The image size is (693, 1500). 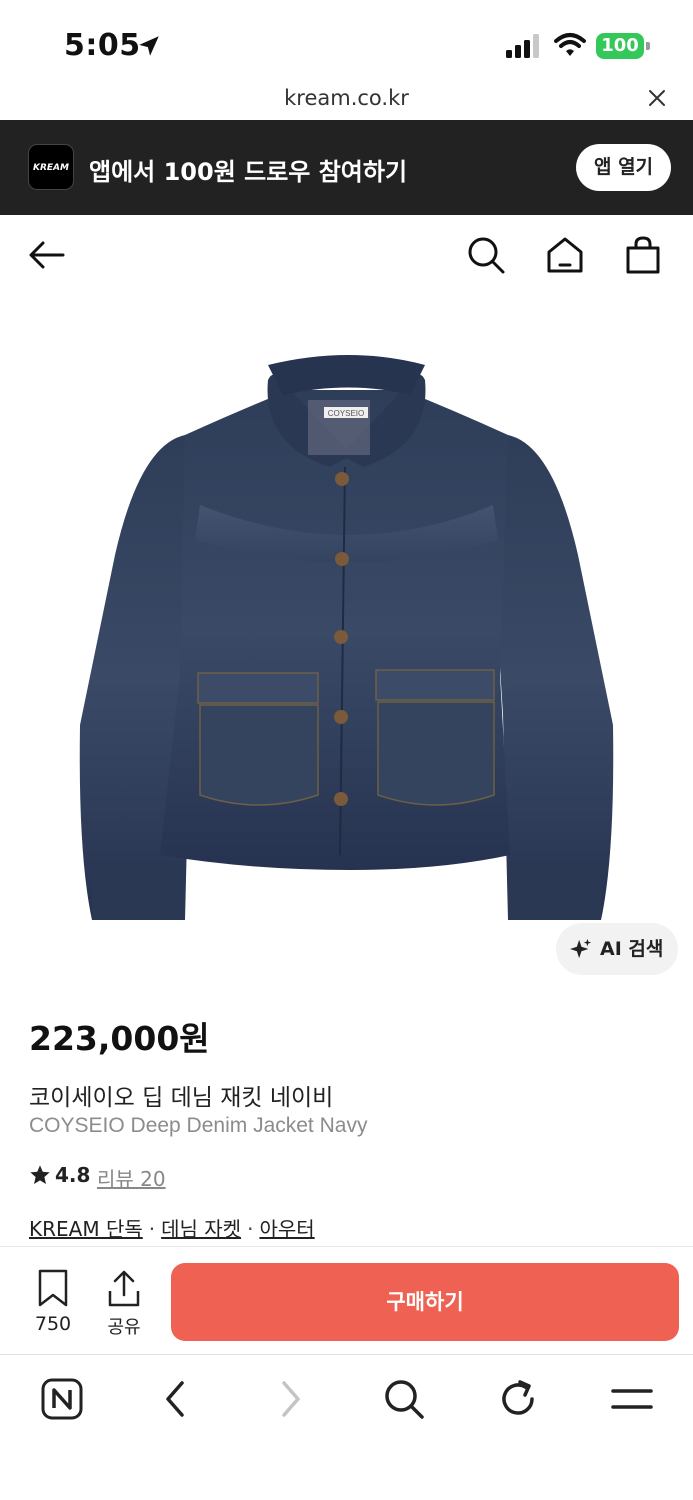 I want to click on menu-icon, so click(x=632, y=1399).